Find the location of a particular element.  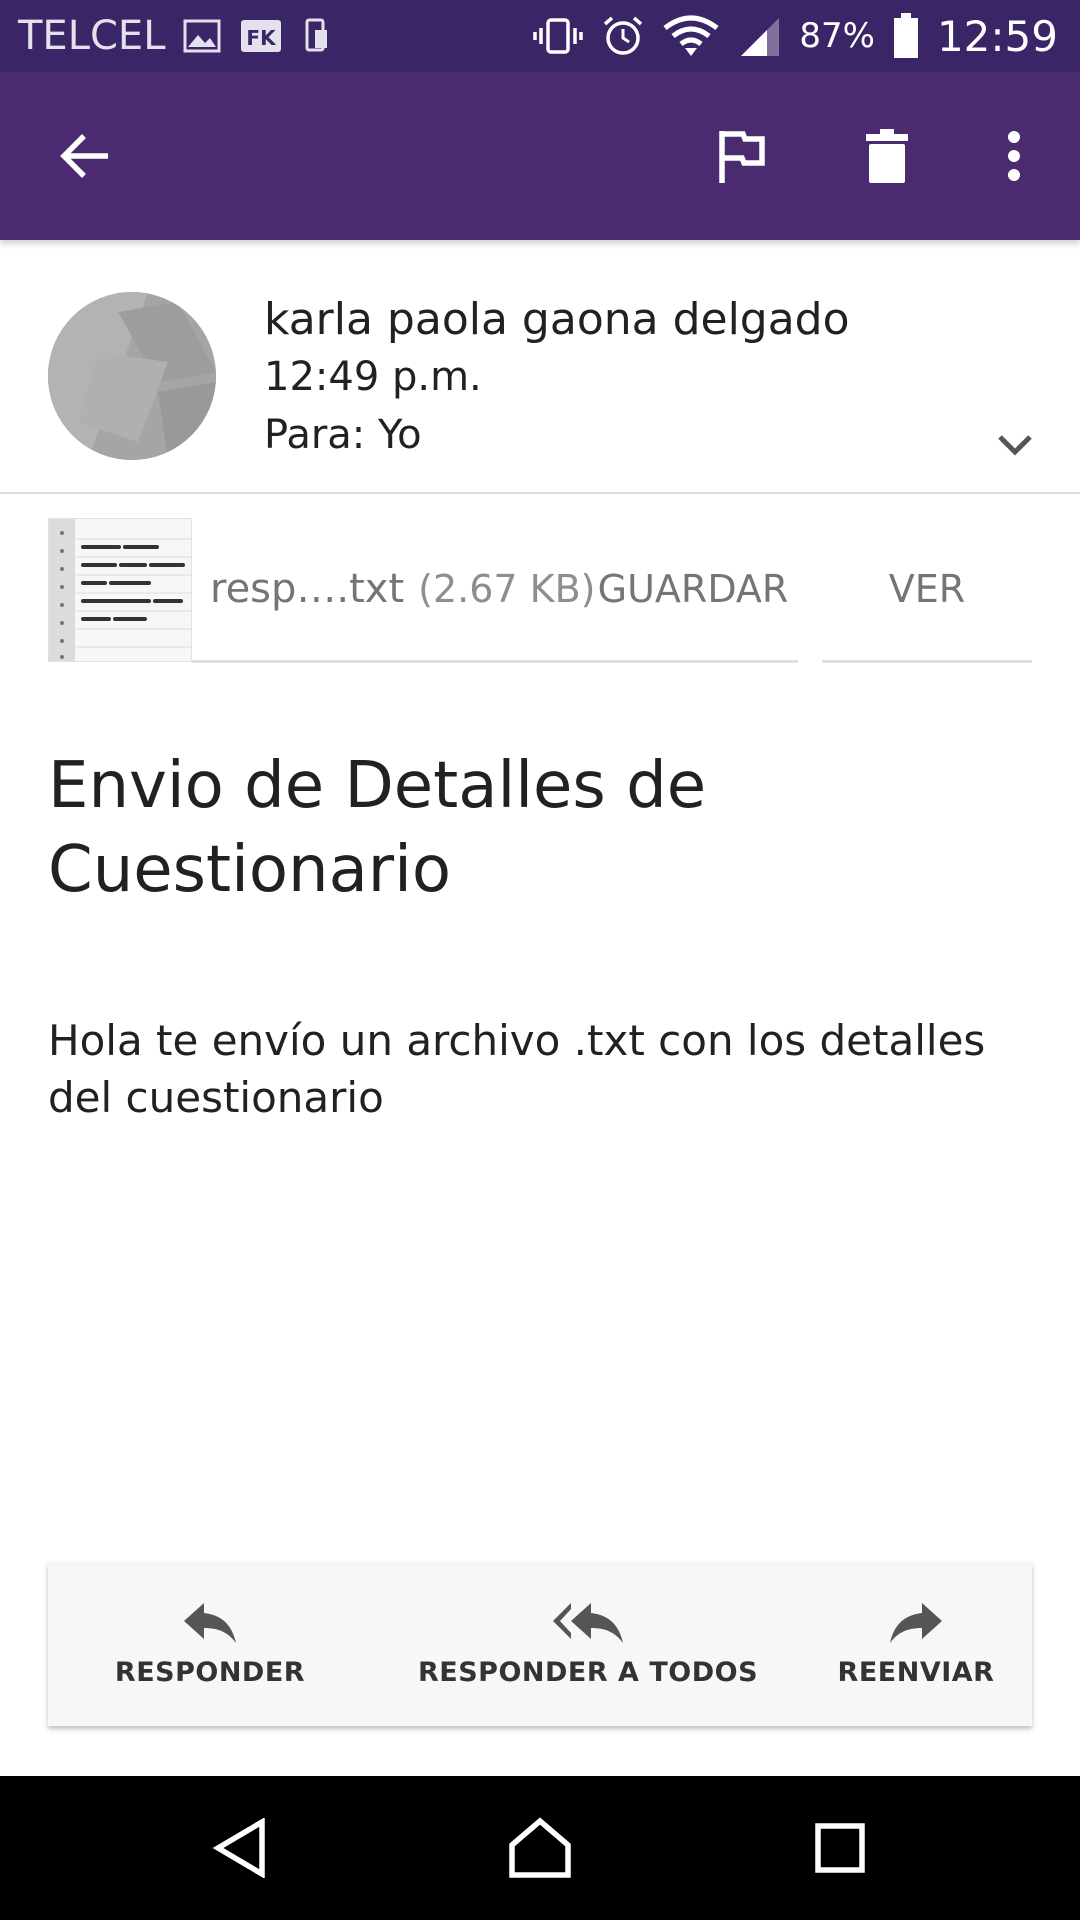

reply-button: RESPONDER is located at coordinates (210, 1644).